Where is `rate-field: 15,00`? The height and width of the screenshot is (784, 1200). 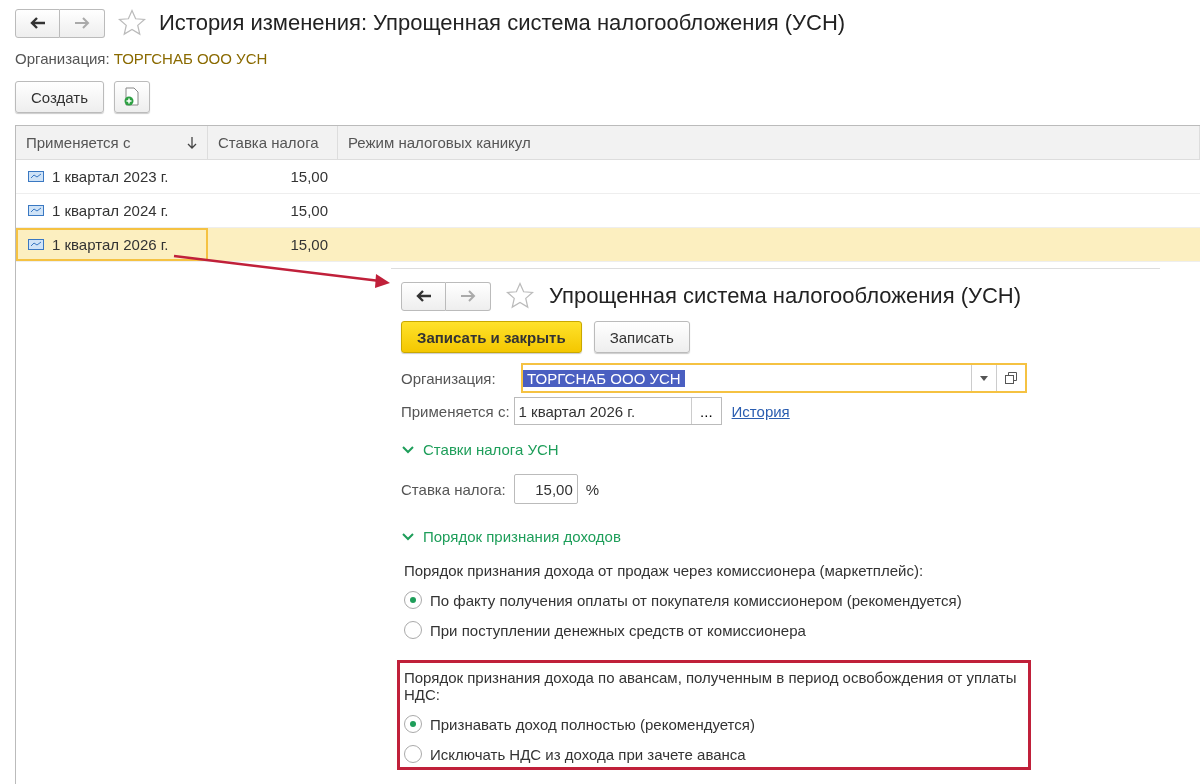 rate-field: 15,00 is located at coordinates (545, 489).